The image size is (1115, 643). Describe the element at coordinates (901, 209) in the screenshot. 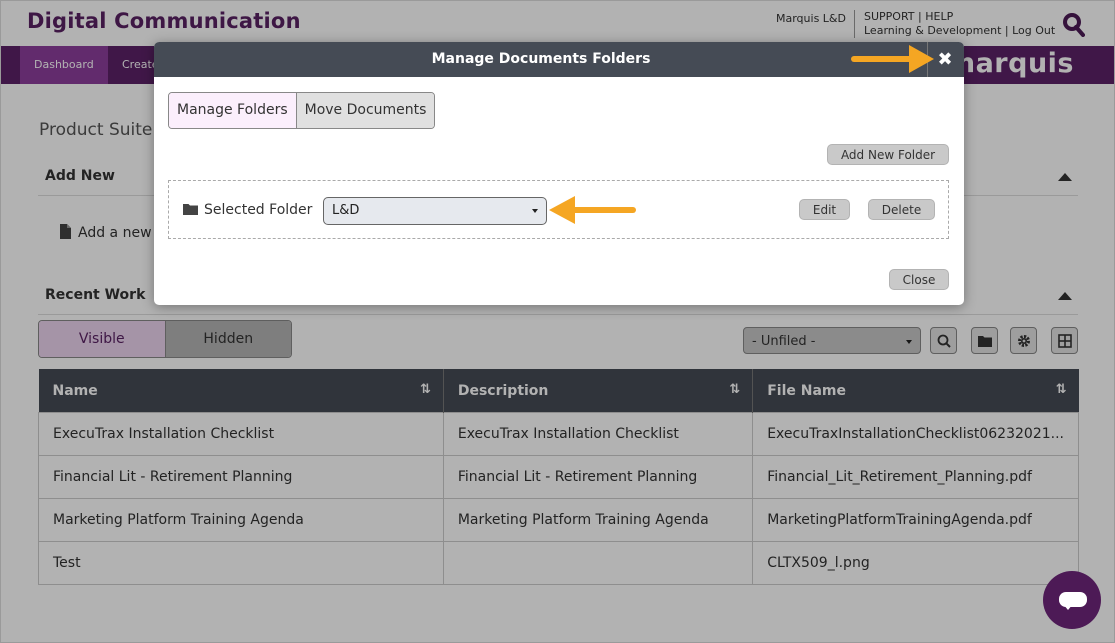

I see `delete-folder-button: Delete` at that location.